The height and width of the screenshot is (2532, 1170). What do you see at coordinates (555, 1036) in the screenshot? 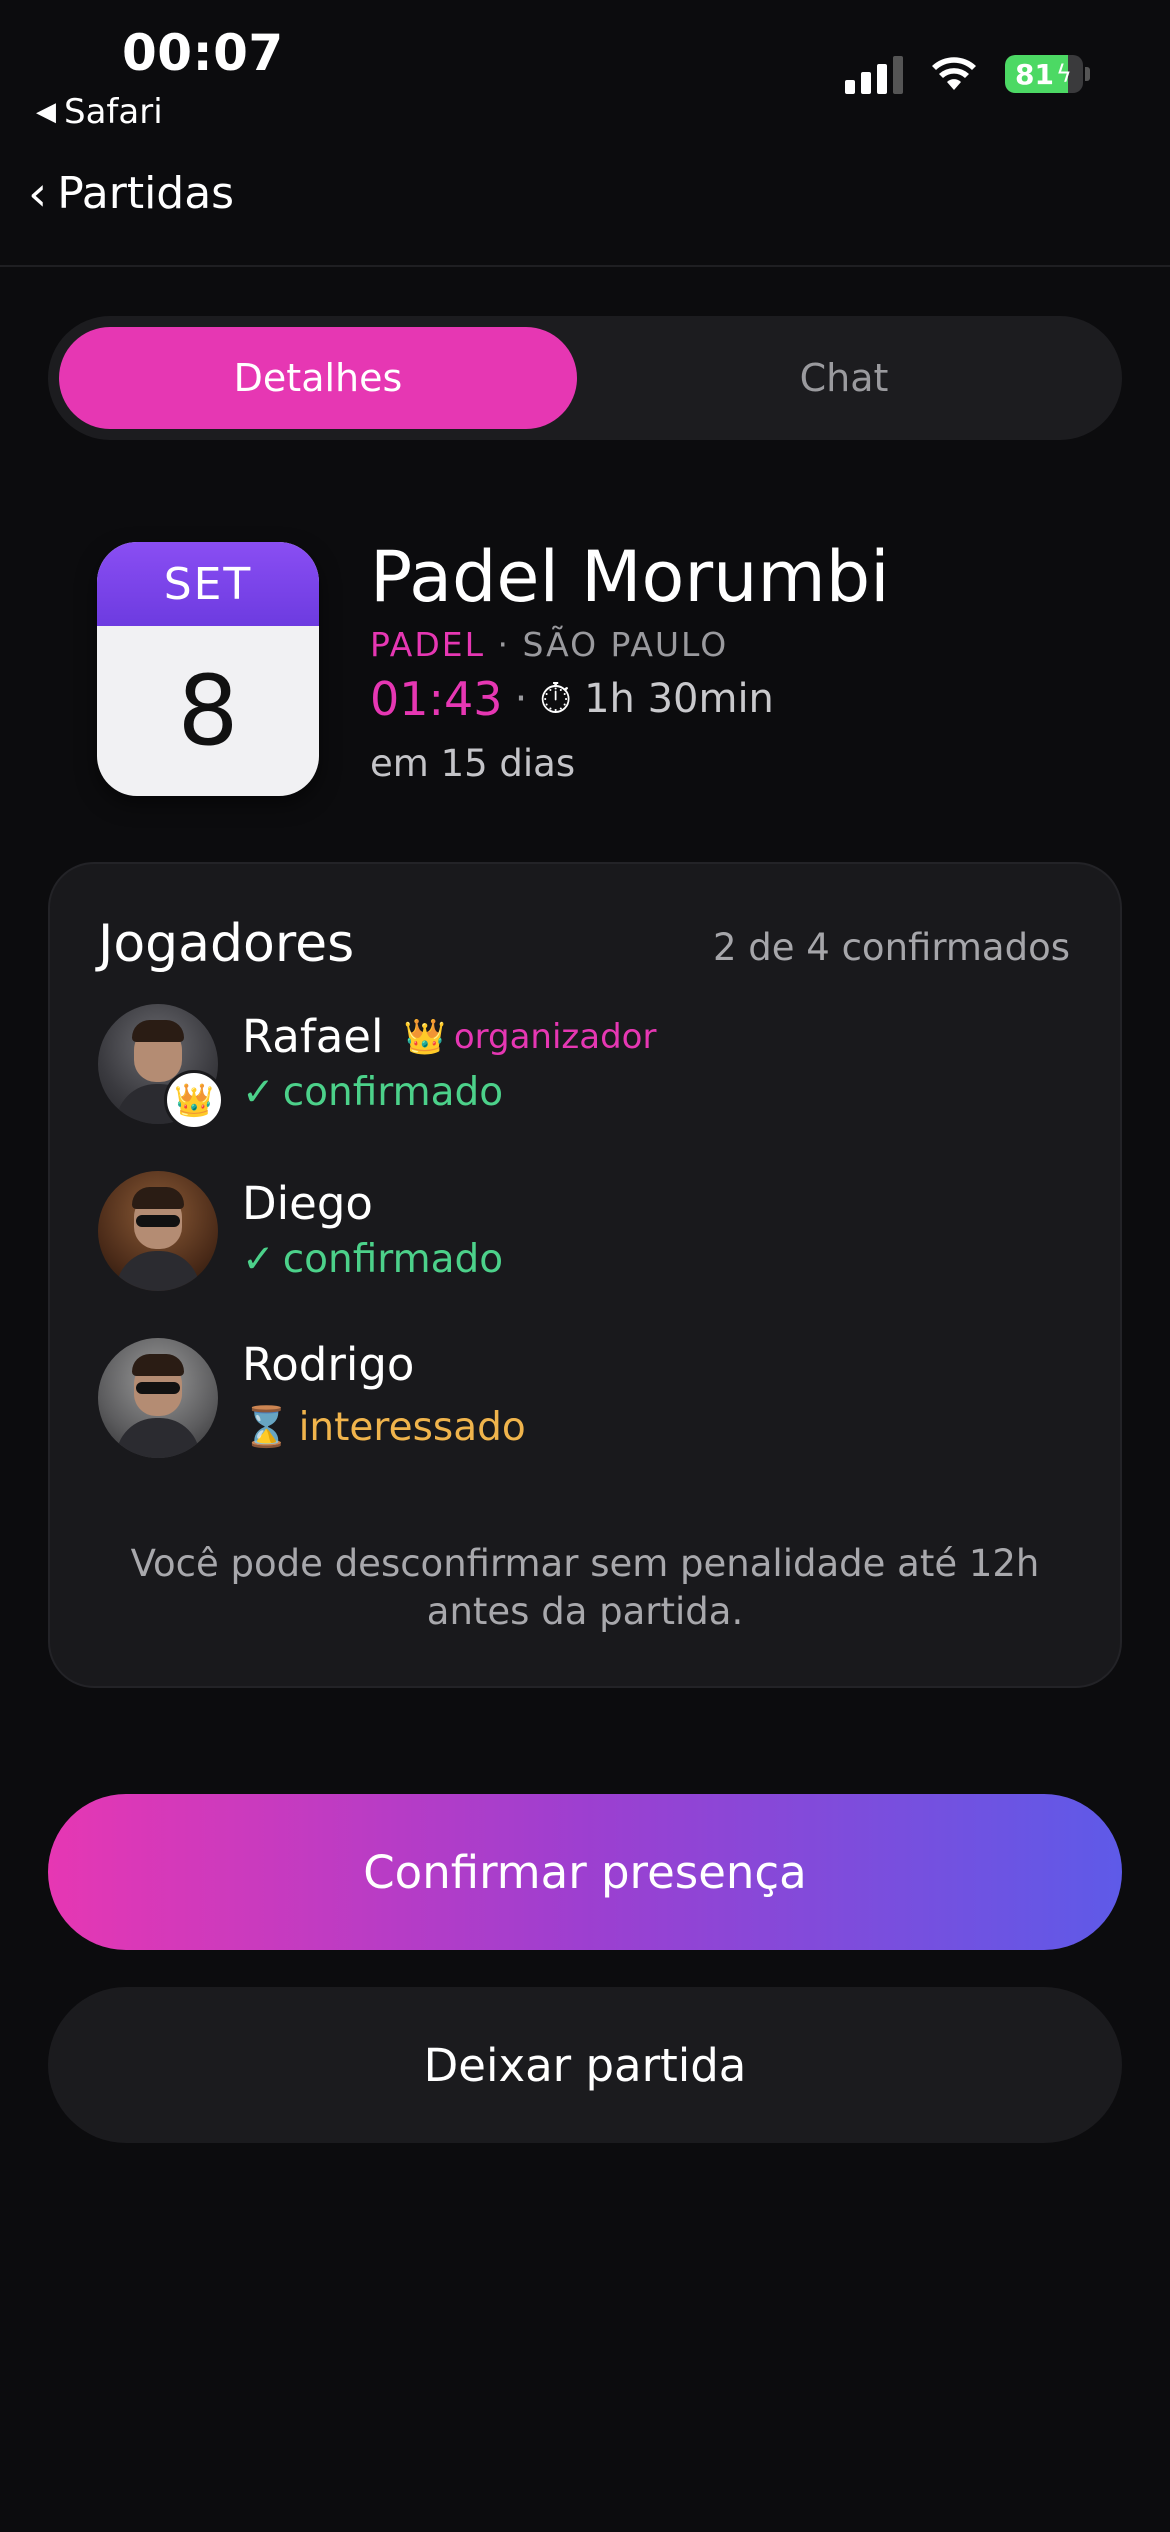
I see `organizer-label: organizador` at bounding box center [555, 1036].